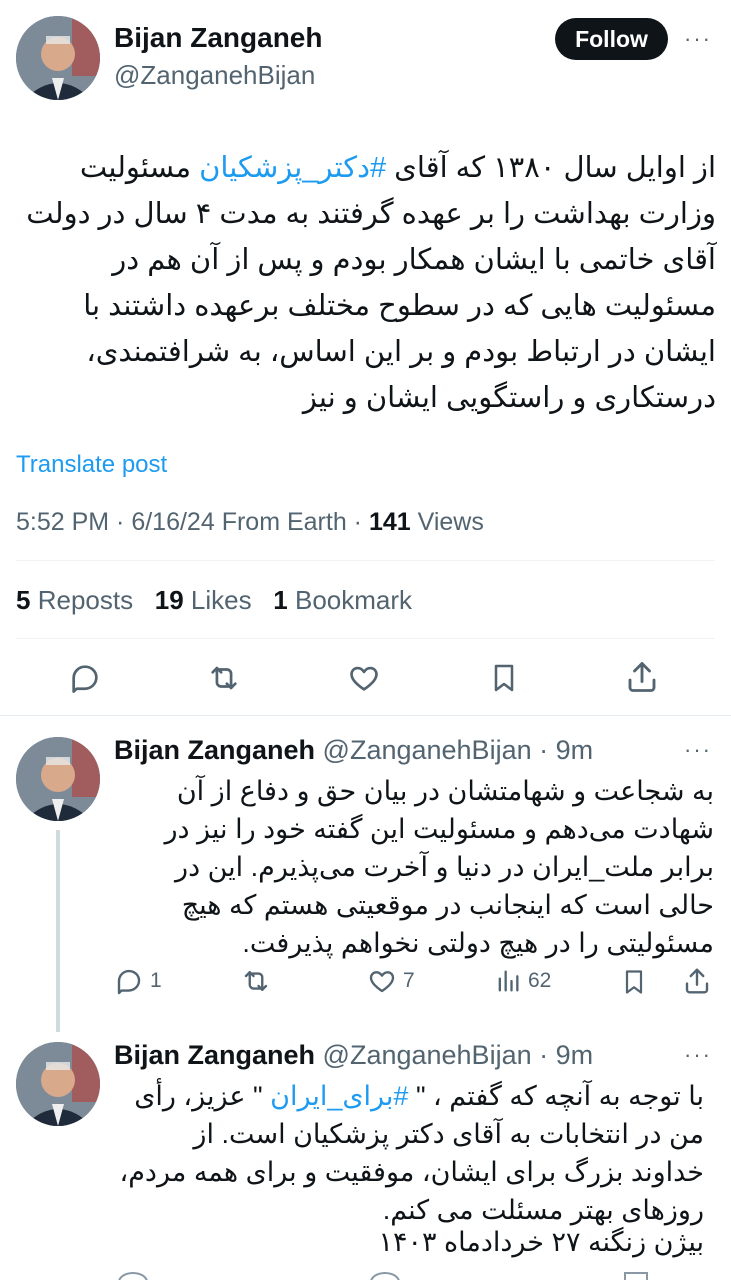 The height and width of the screenshot is (1280, 731). I want to click on author-avatar, so click(58, 58).